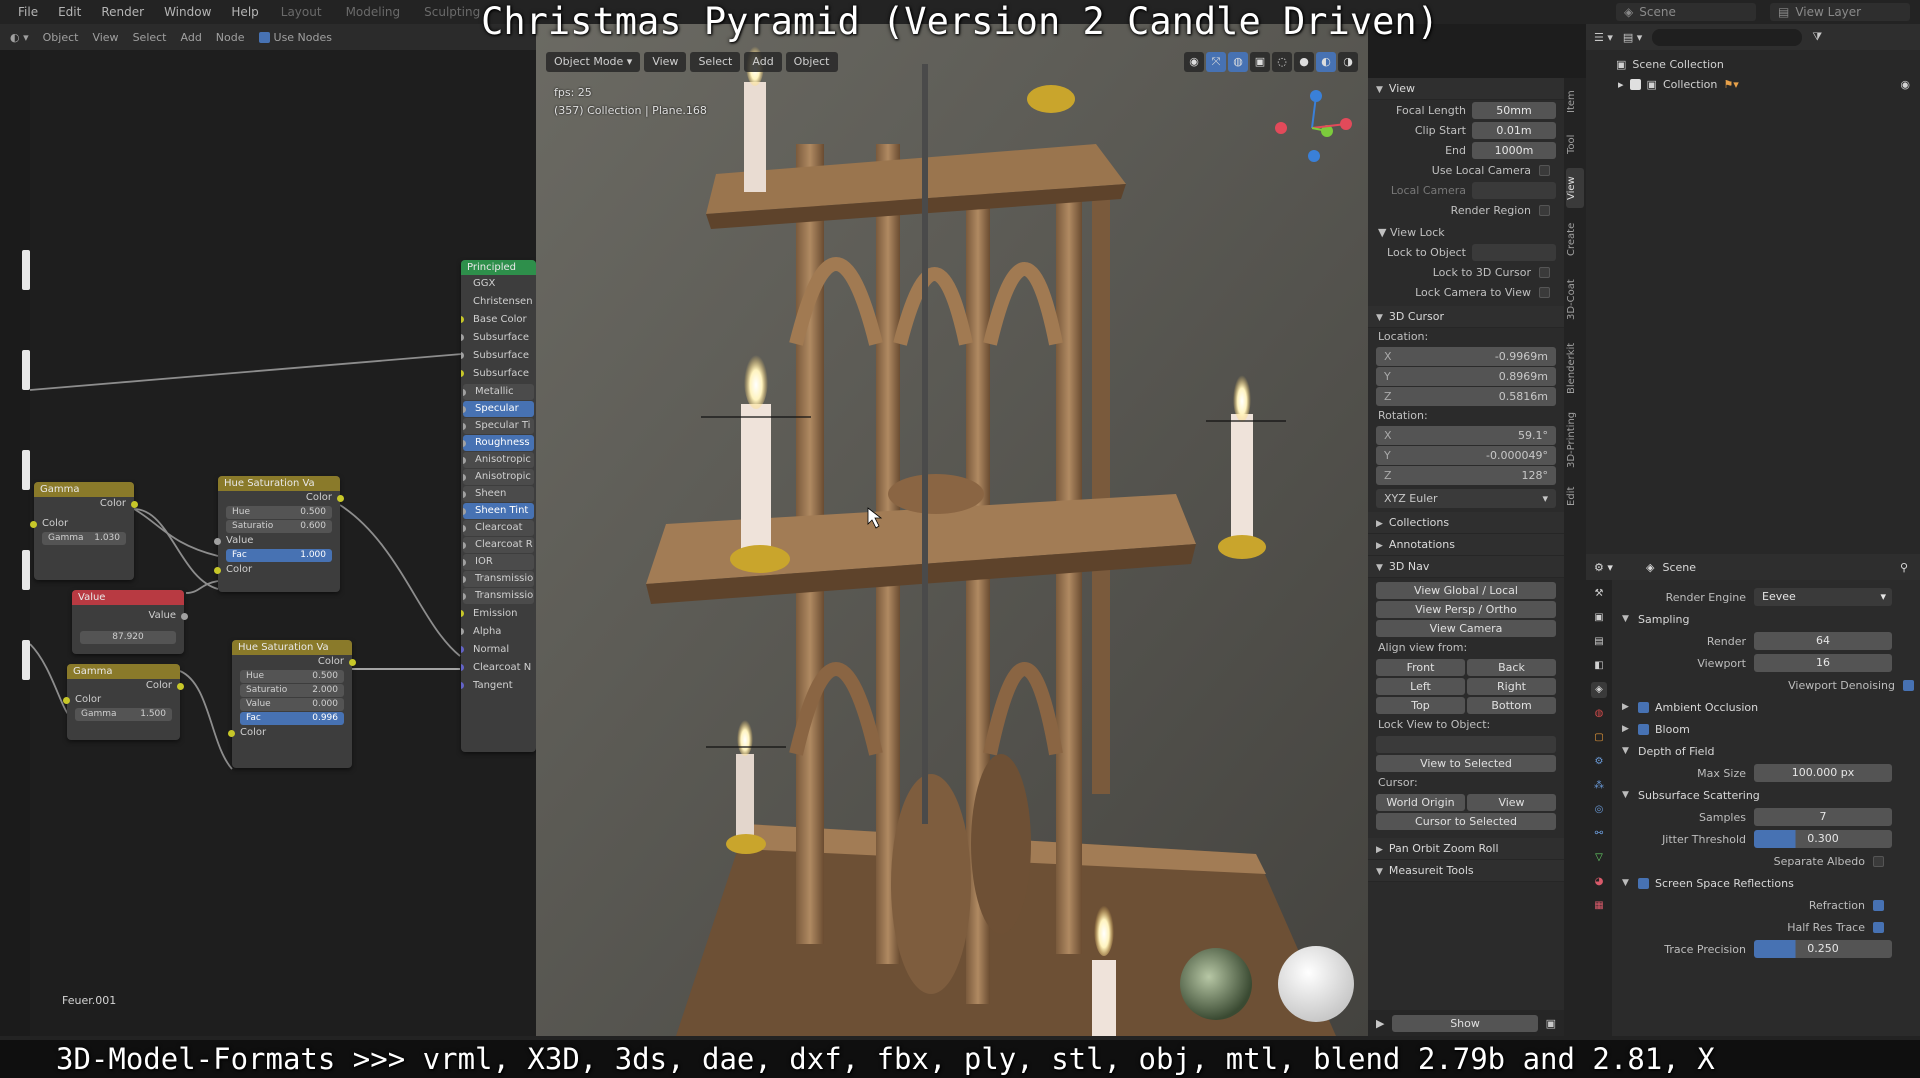 This screenshot has width=1920, height=1078. Describe the element at coordinates (61, 37) in the screenshot. I see `node-object-dropdown: Object` at that location.